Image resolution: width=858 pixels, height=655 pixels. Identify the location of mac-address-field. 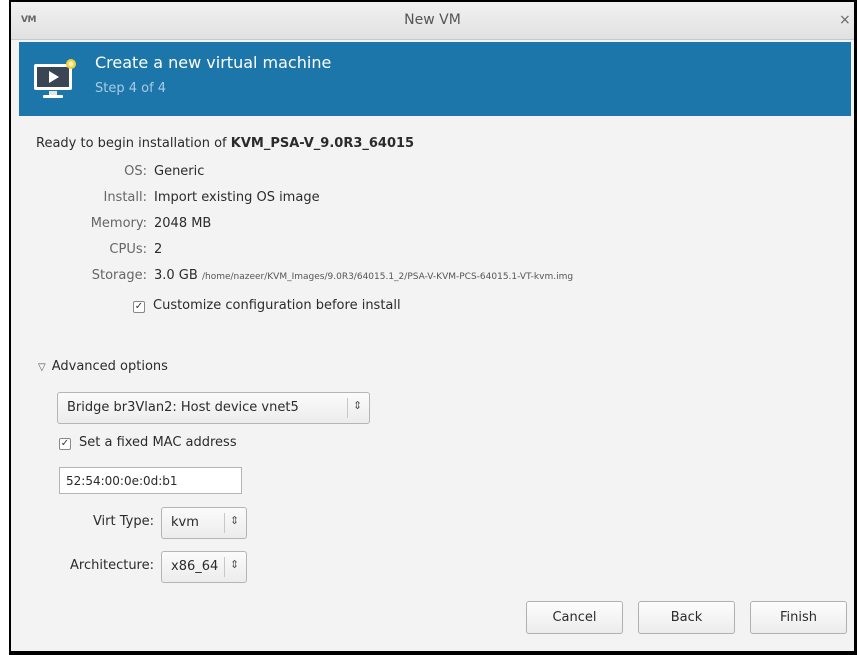
(150, 480).